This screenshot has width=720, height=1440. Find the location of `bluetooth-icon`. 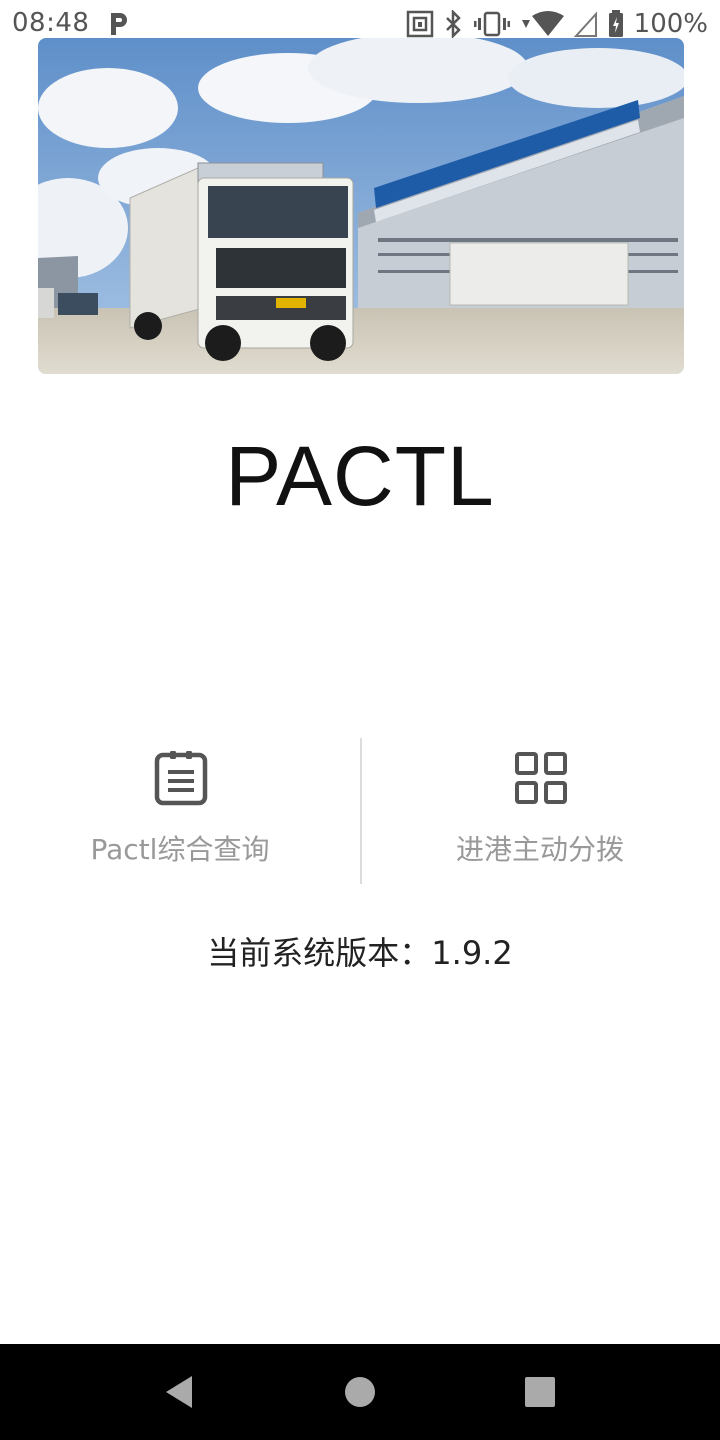

bluetooth-icon is located at coordinates (453, 24).